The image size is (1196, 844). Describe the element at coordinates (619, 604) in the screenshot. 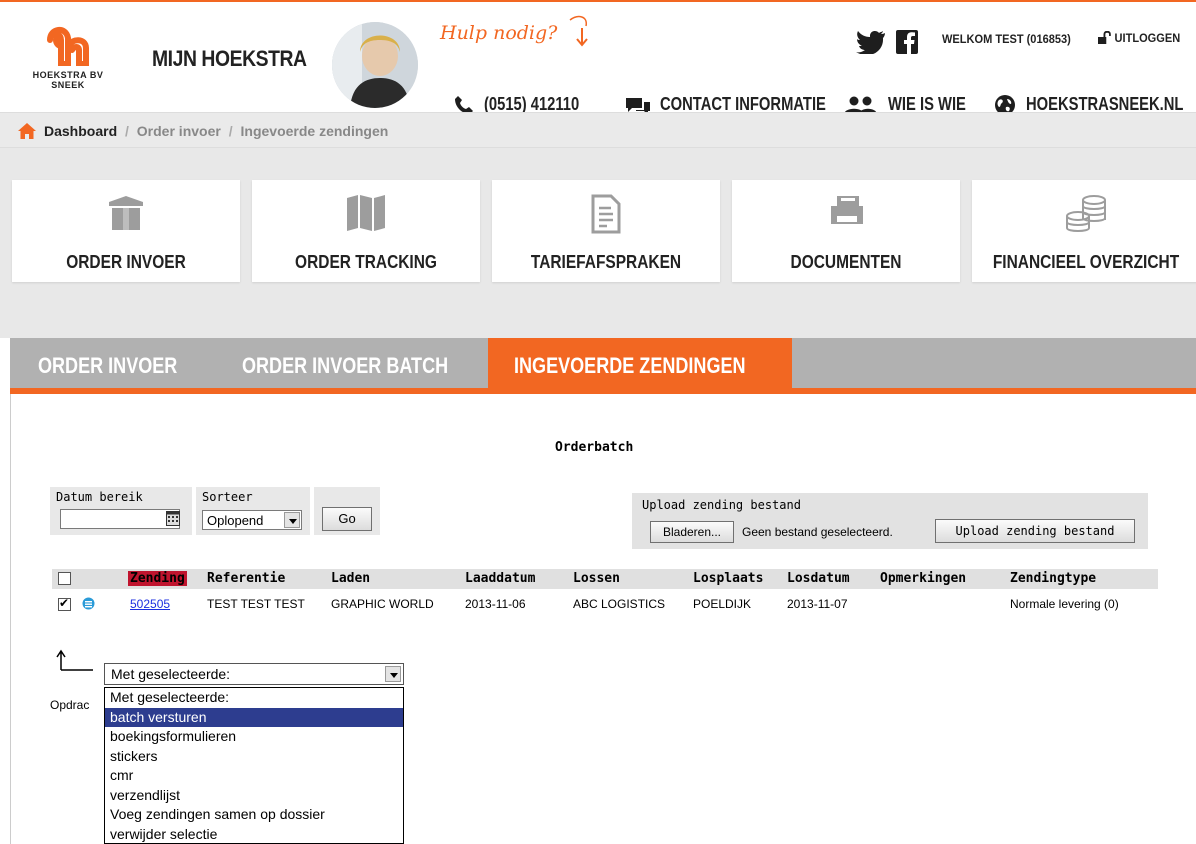

I see `cell-lossen: ABC LOGISTICS` at that location.